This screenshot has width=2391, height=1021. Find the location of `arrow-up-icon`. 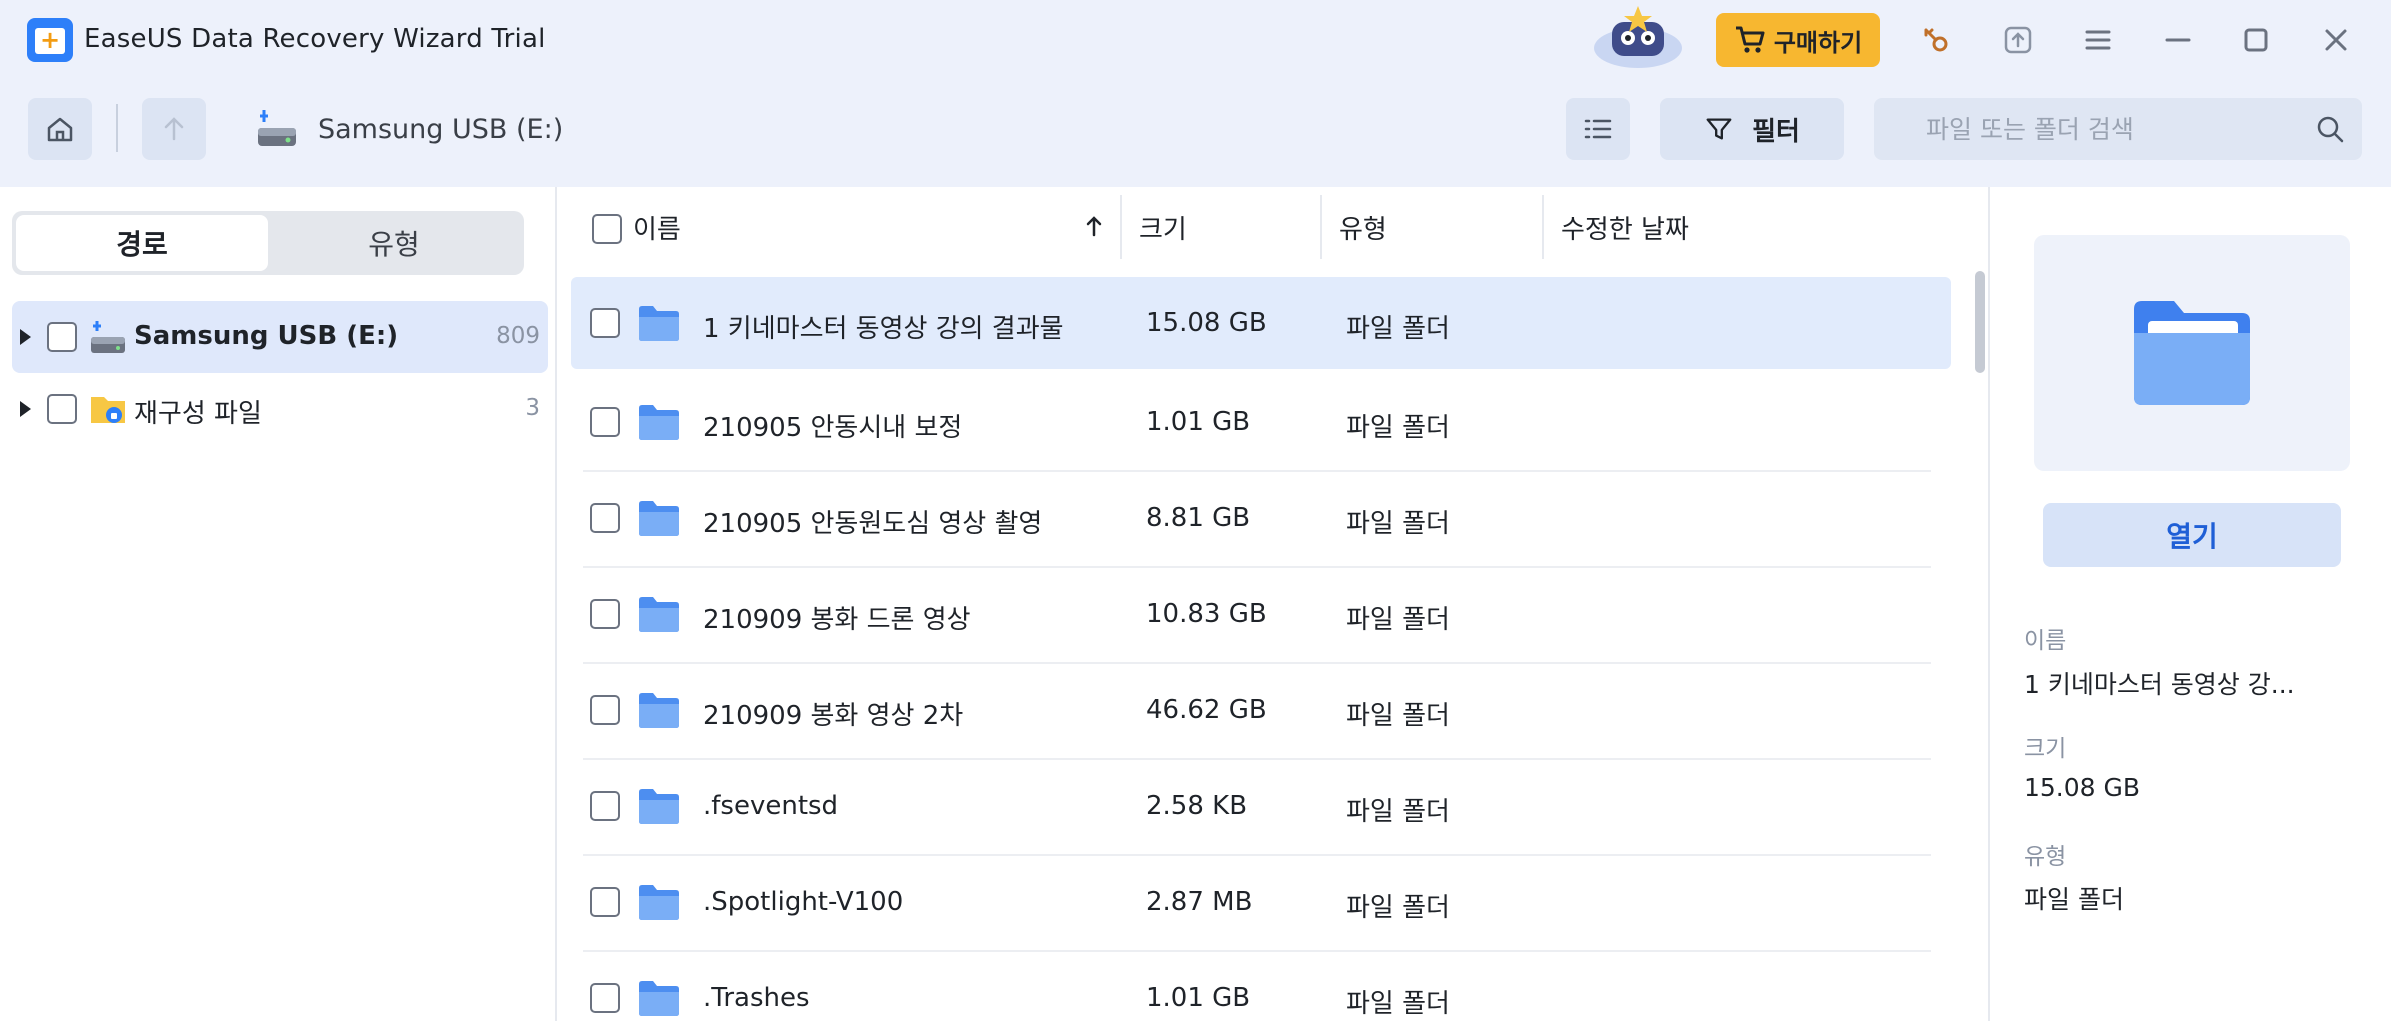

arrow-up-icon is located at coordinates (174, 129).